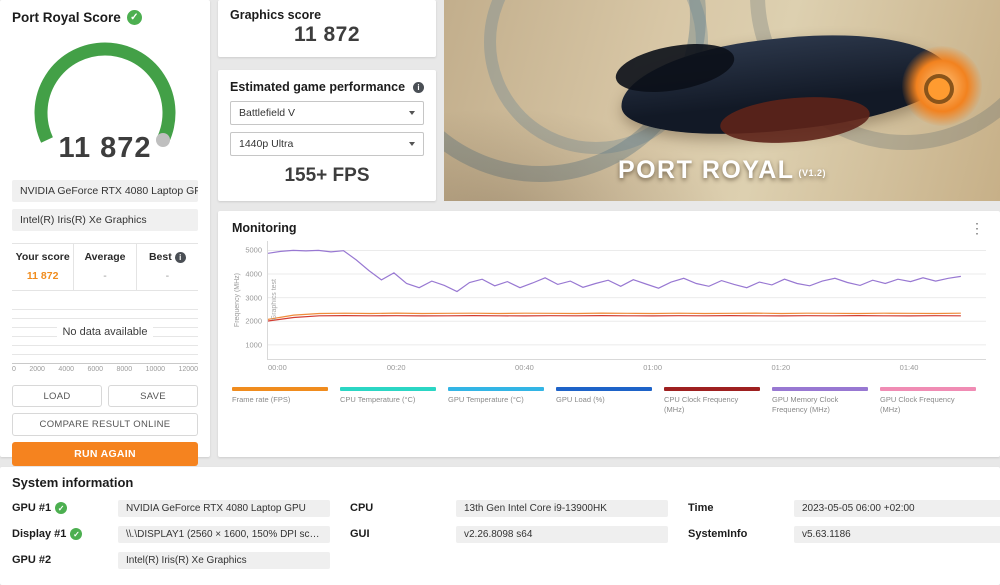 The width and height of the screenshot is (1000, 585). Describe the element at coordinates (266, 144) in the screenshot. I see `preset-select-value: 1440p Ultra` at that location.